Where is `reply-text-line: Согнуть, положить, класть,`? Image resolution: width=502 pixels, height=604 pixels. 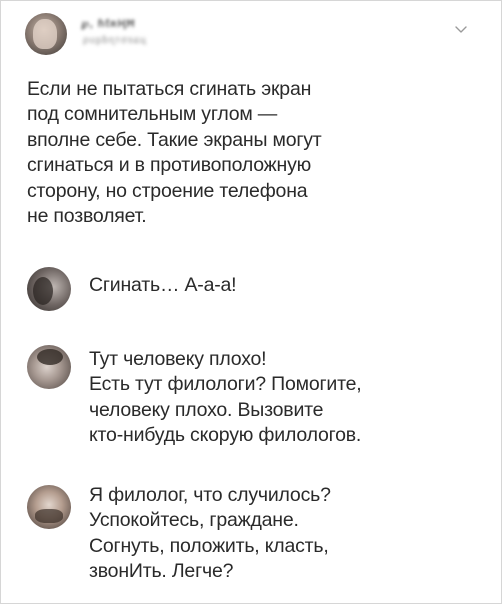
reply-text-line: Согнуть, положить, класть, is located at coordinates (209, 545).